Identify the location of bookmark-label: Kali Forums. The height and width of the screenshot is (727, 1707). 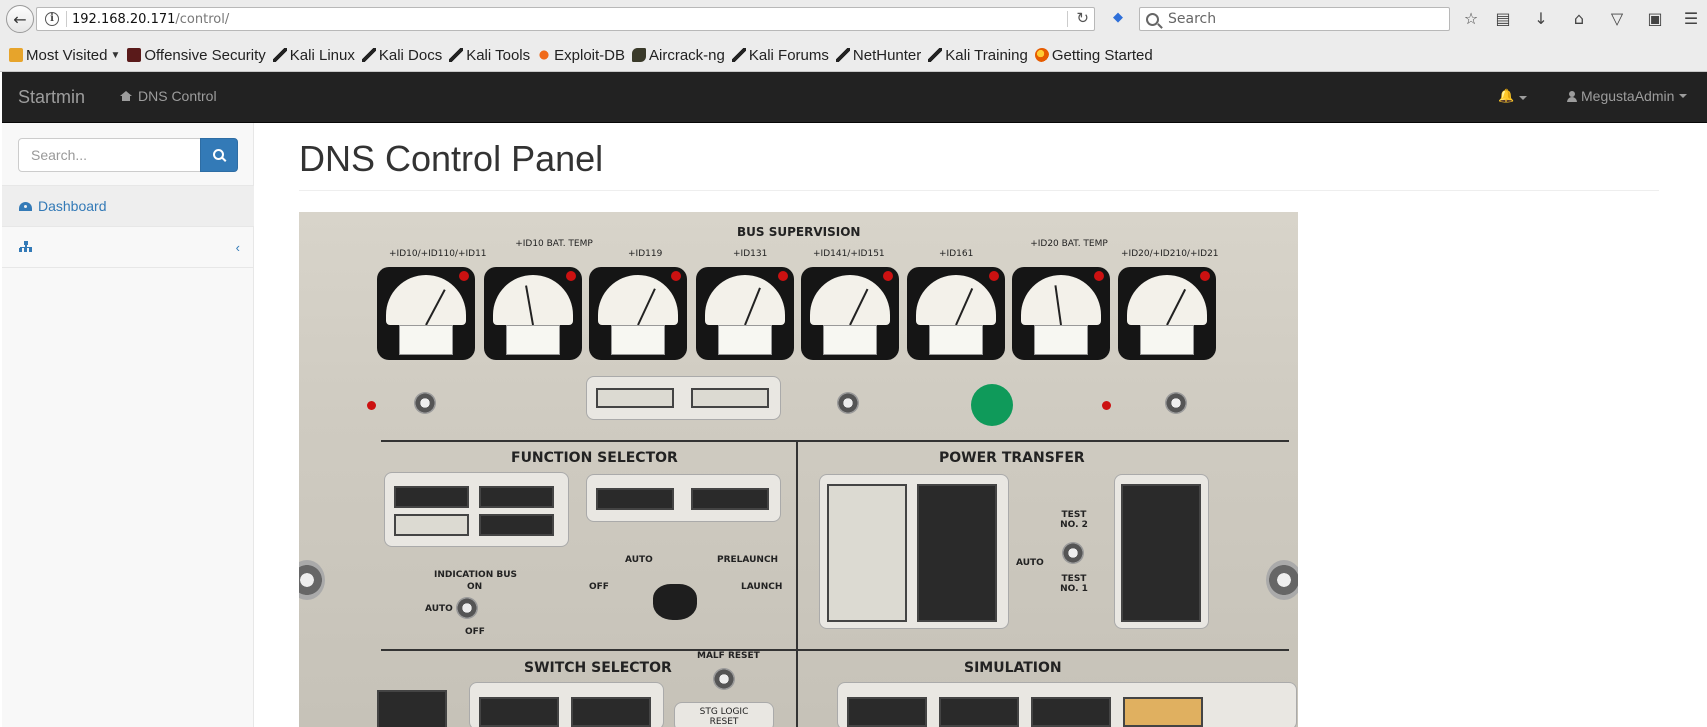
(788, 55).